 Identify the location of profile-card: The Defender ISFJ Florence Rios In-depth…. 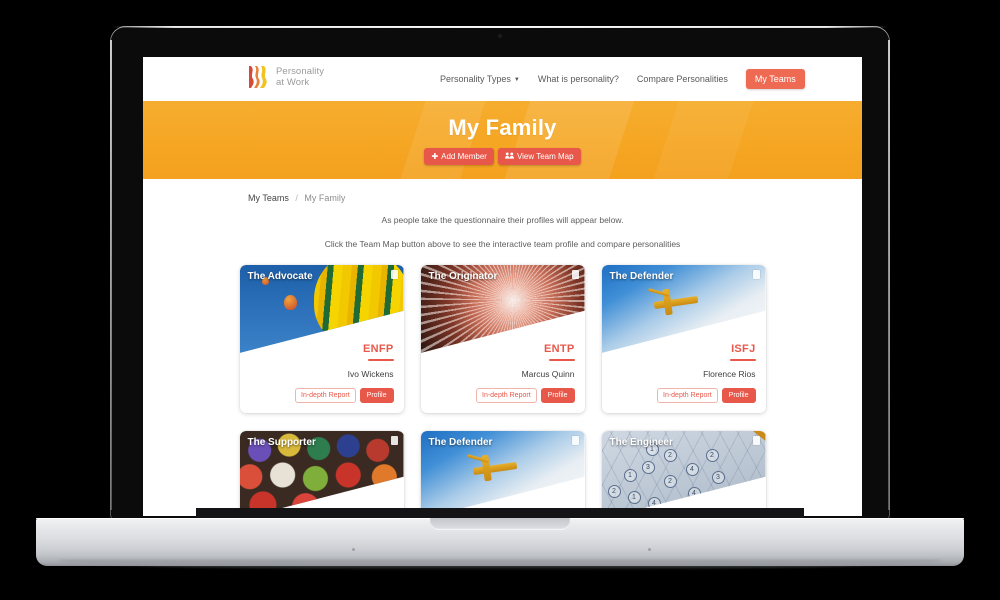
(683, 339).